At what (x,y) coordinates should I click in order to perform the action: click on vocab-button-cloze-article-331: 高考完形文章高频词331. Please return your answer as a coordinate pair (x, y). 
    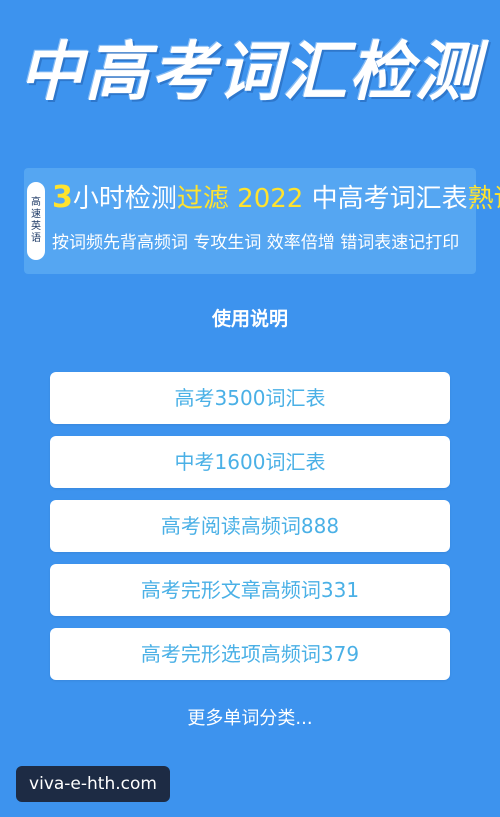
    Looking at the image, I should click on (250, 590).